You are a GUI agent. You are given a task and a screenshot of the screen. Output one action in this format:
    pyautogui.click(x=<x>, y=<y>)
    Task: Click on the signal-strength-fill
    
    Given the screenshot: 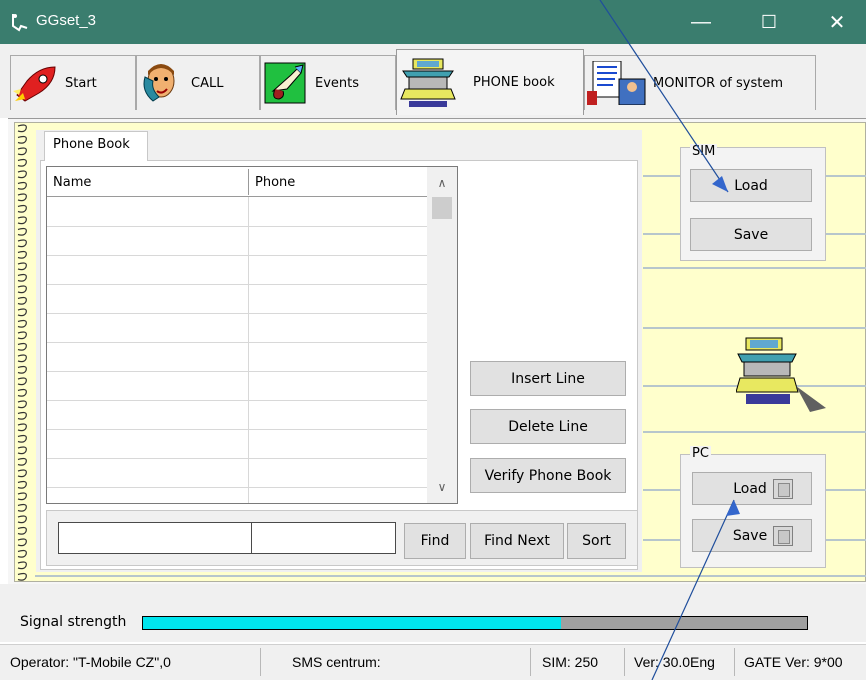 What is the action you would take?
    pyautogui.click(x=352, y=623)
    